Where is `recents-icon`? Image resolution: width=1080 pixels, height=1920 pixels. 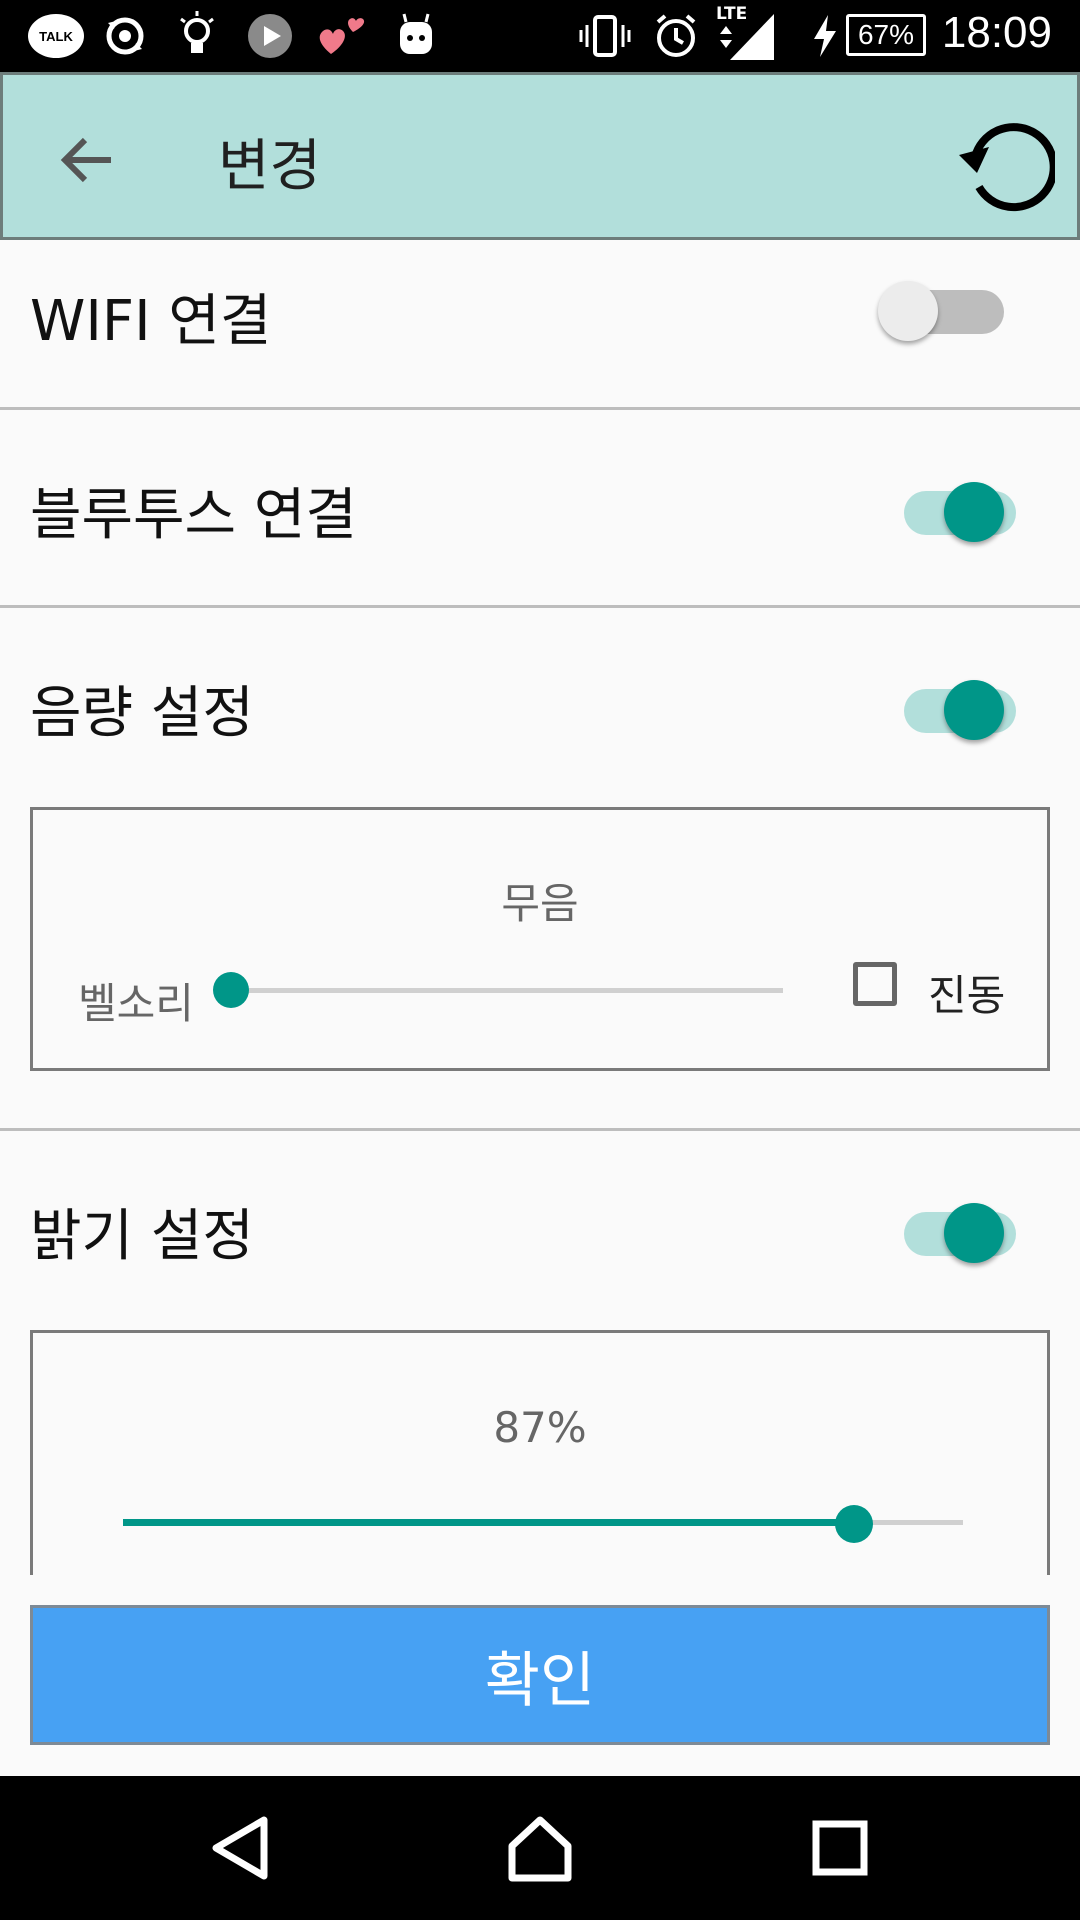
recents-icon is located at coordinates (840, 1848).